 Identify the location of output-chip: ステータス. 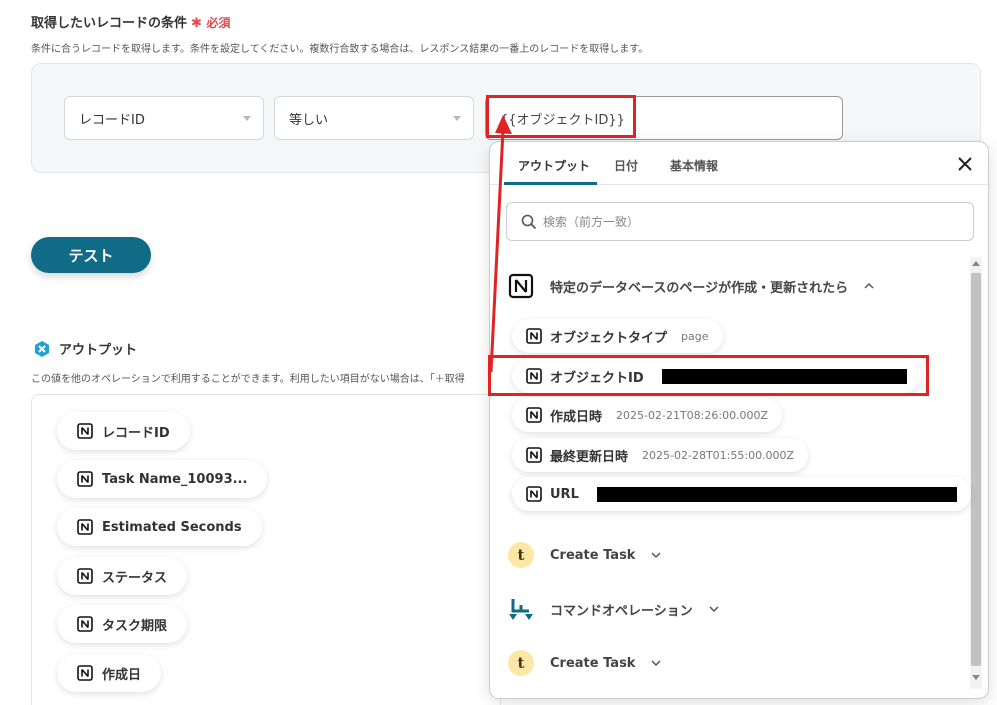
(122, 576).